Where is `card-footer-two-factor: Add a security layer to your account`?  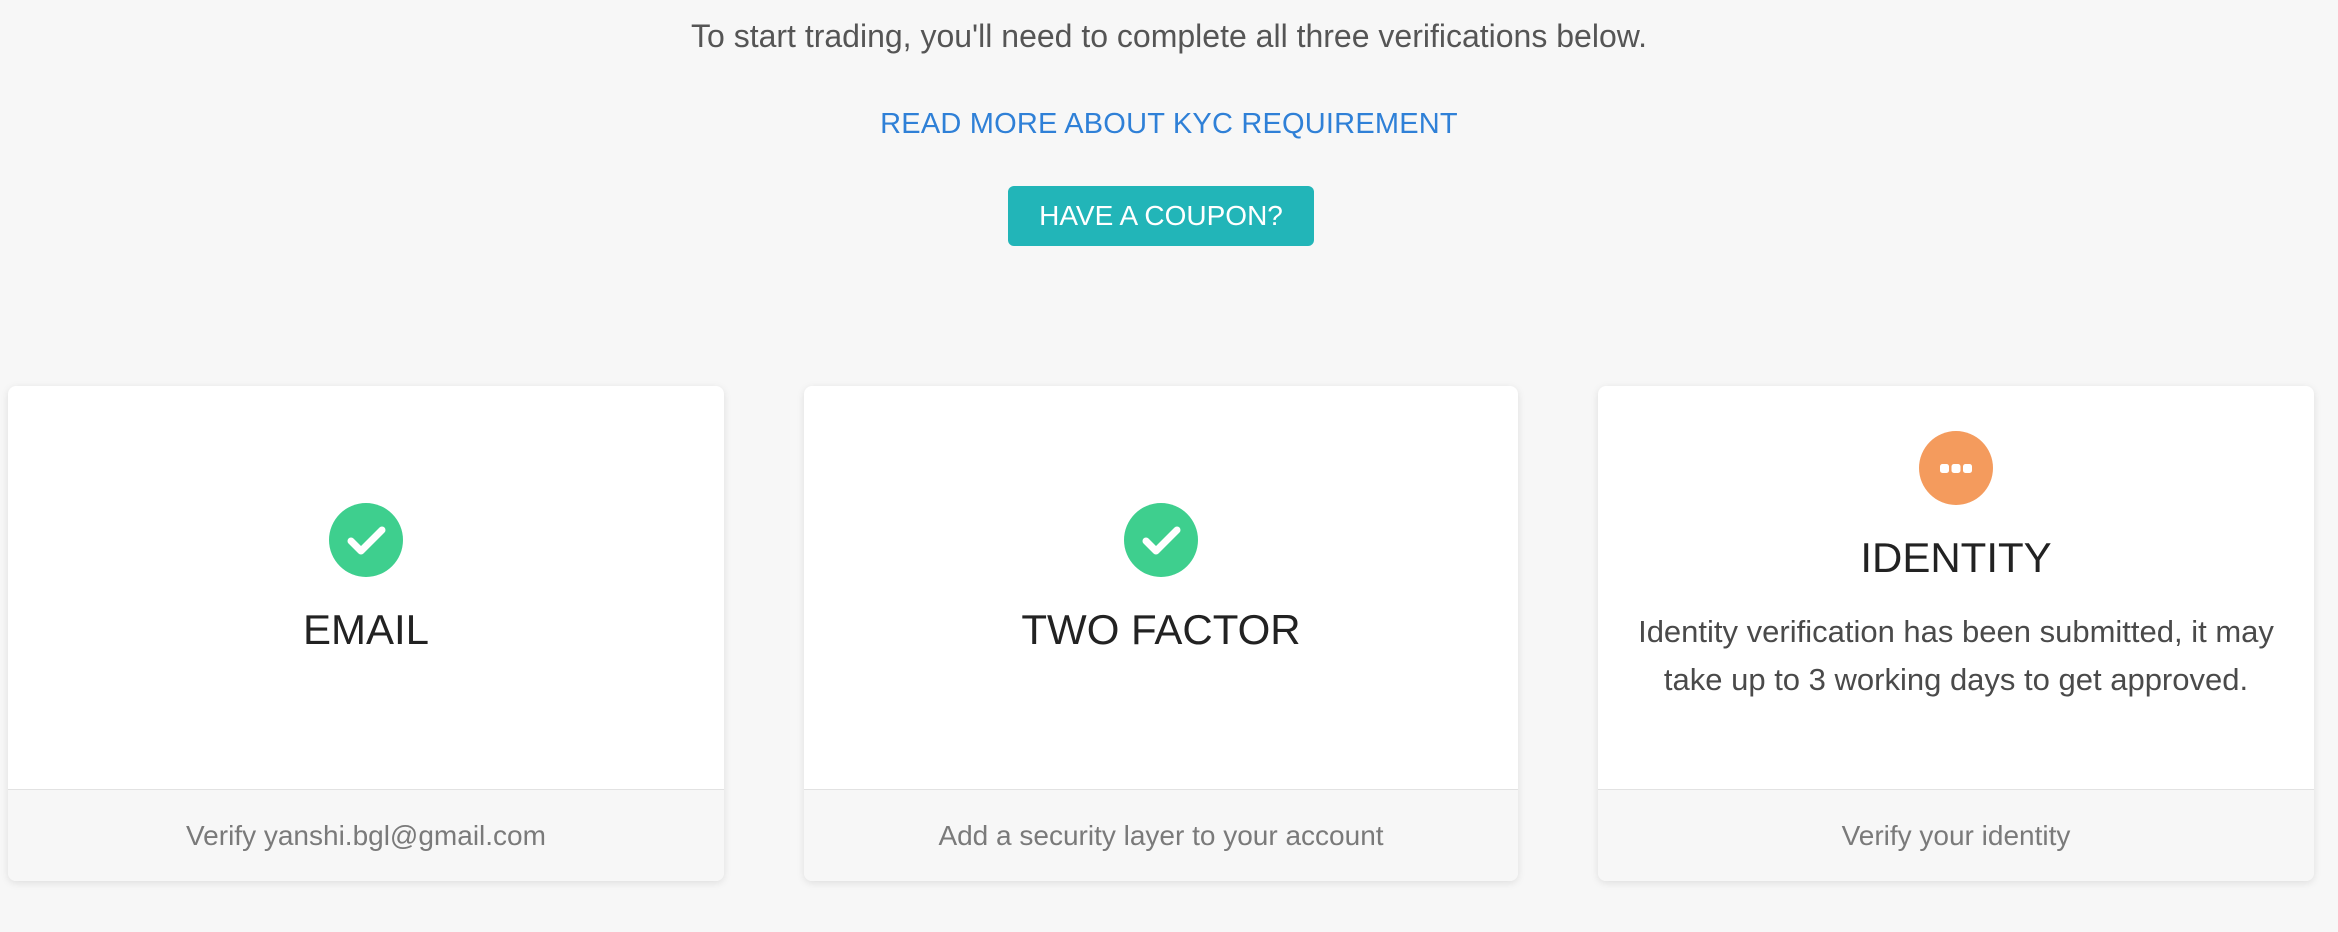 card-footer-two-factor: Add a security layer to your account is located at coordinates (1161, 835).